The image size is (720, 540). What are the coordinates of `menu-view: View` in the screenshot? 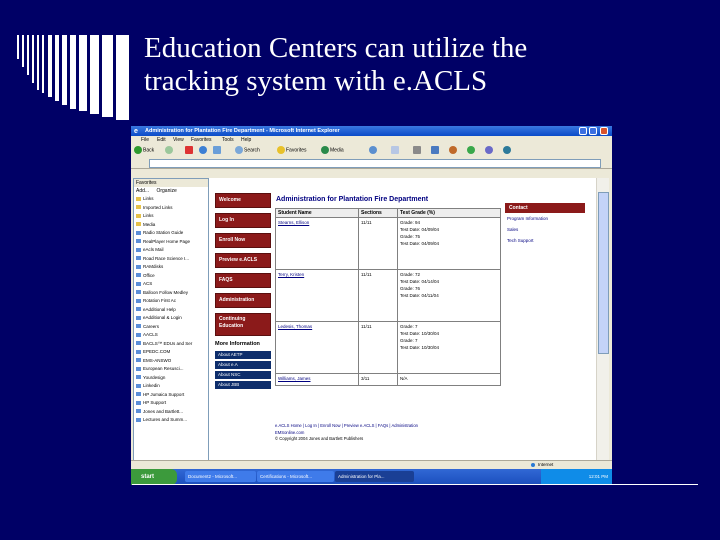 It's located at (178, 140).